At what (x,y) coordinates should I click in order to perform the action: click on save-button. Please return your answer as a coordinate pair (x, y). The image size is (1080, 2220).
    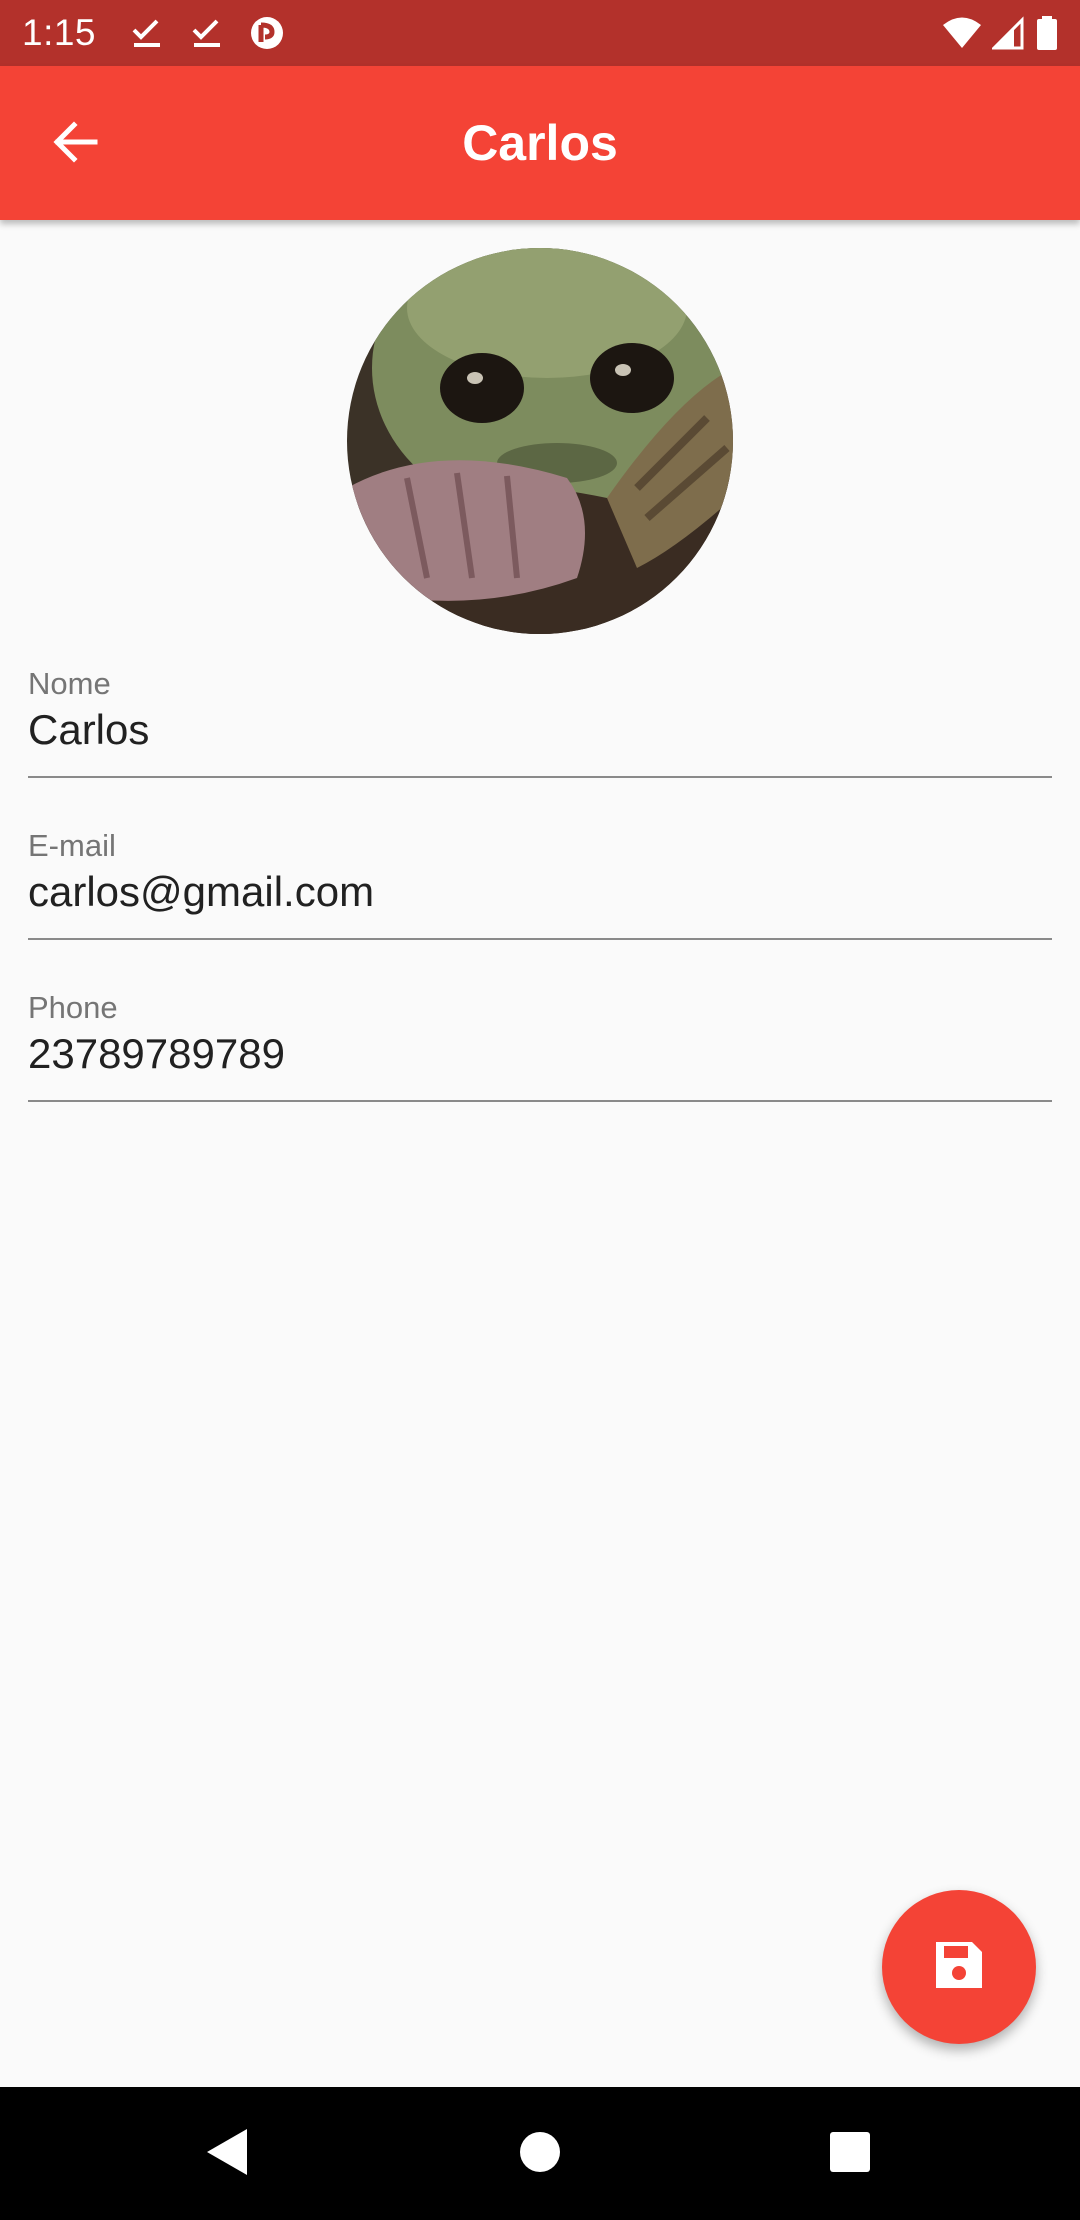
    Looking at the image, I should click on (959, 1967).